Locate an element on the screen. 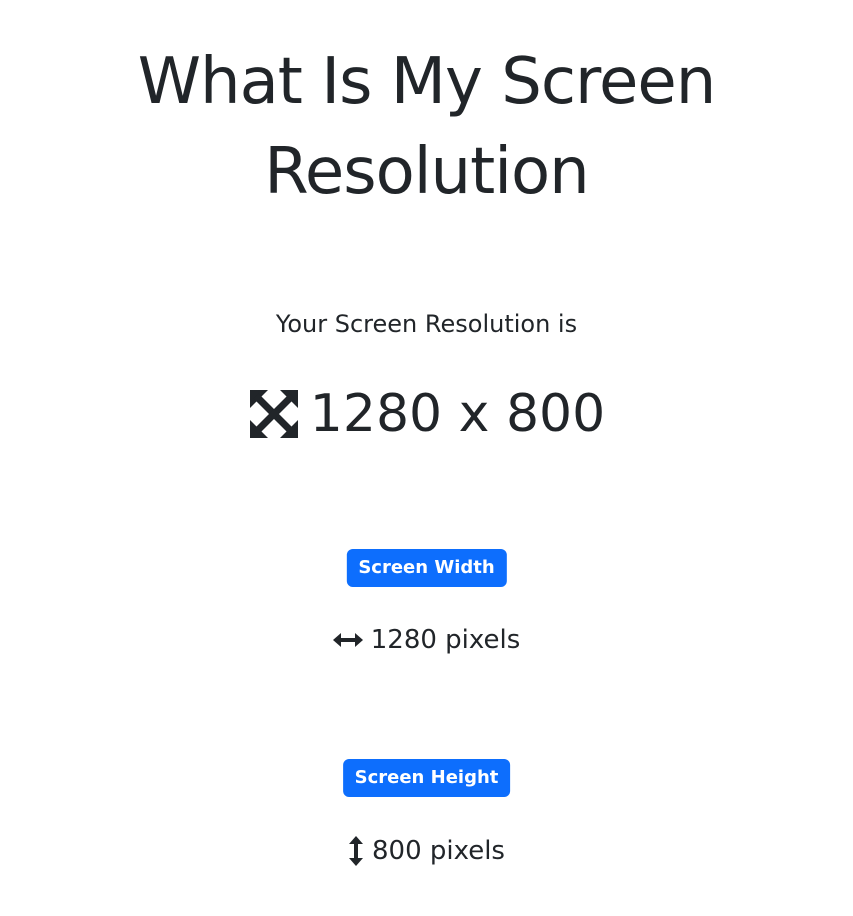 The image size is (853, 916). vertical-arrows-icon is located at coordinates (356, 851).